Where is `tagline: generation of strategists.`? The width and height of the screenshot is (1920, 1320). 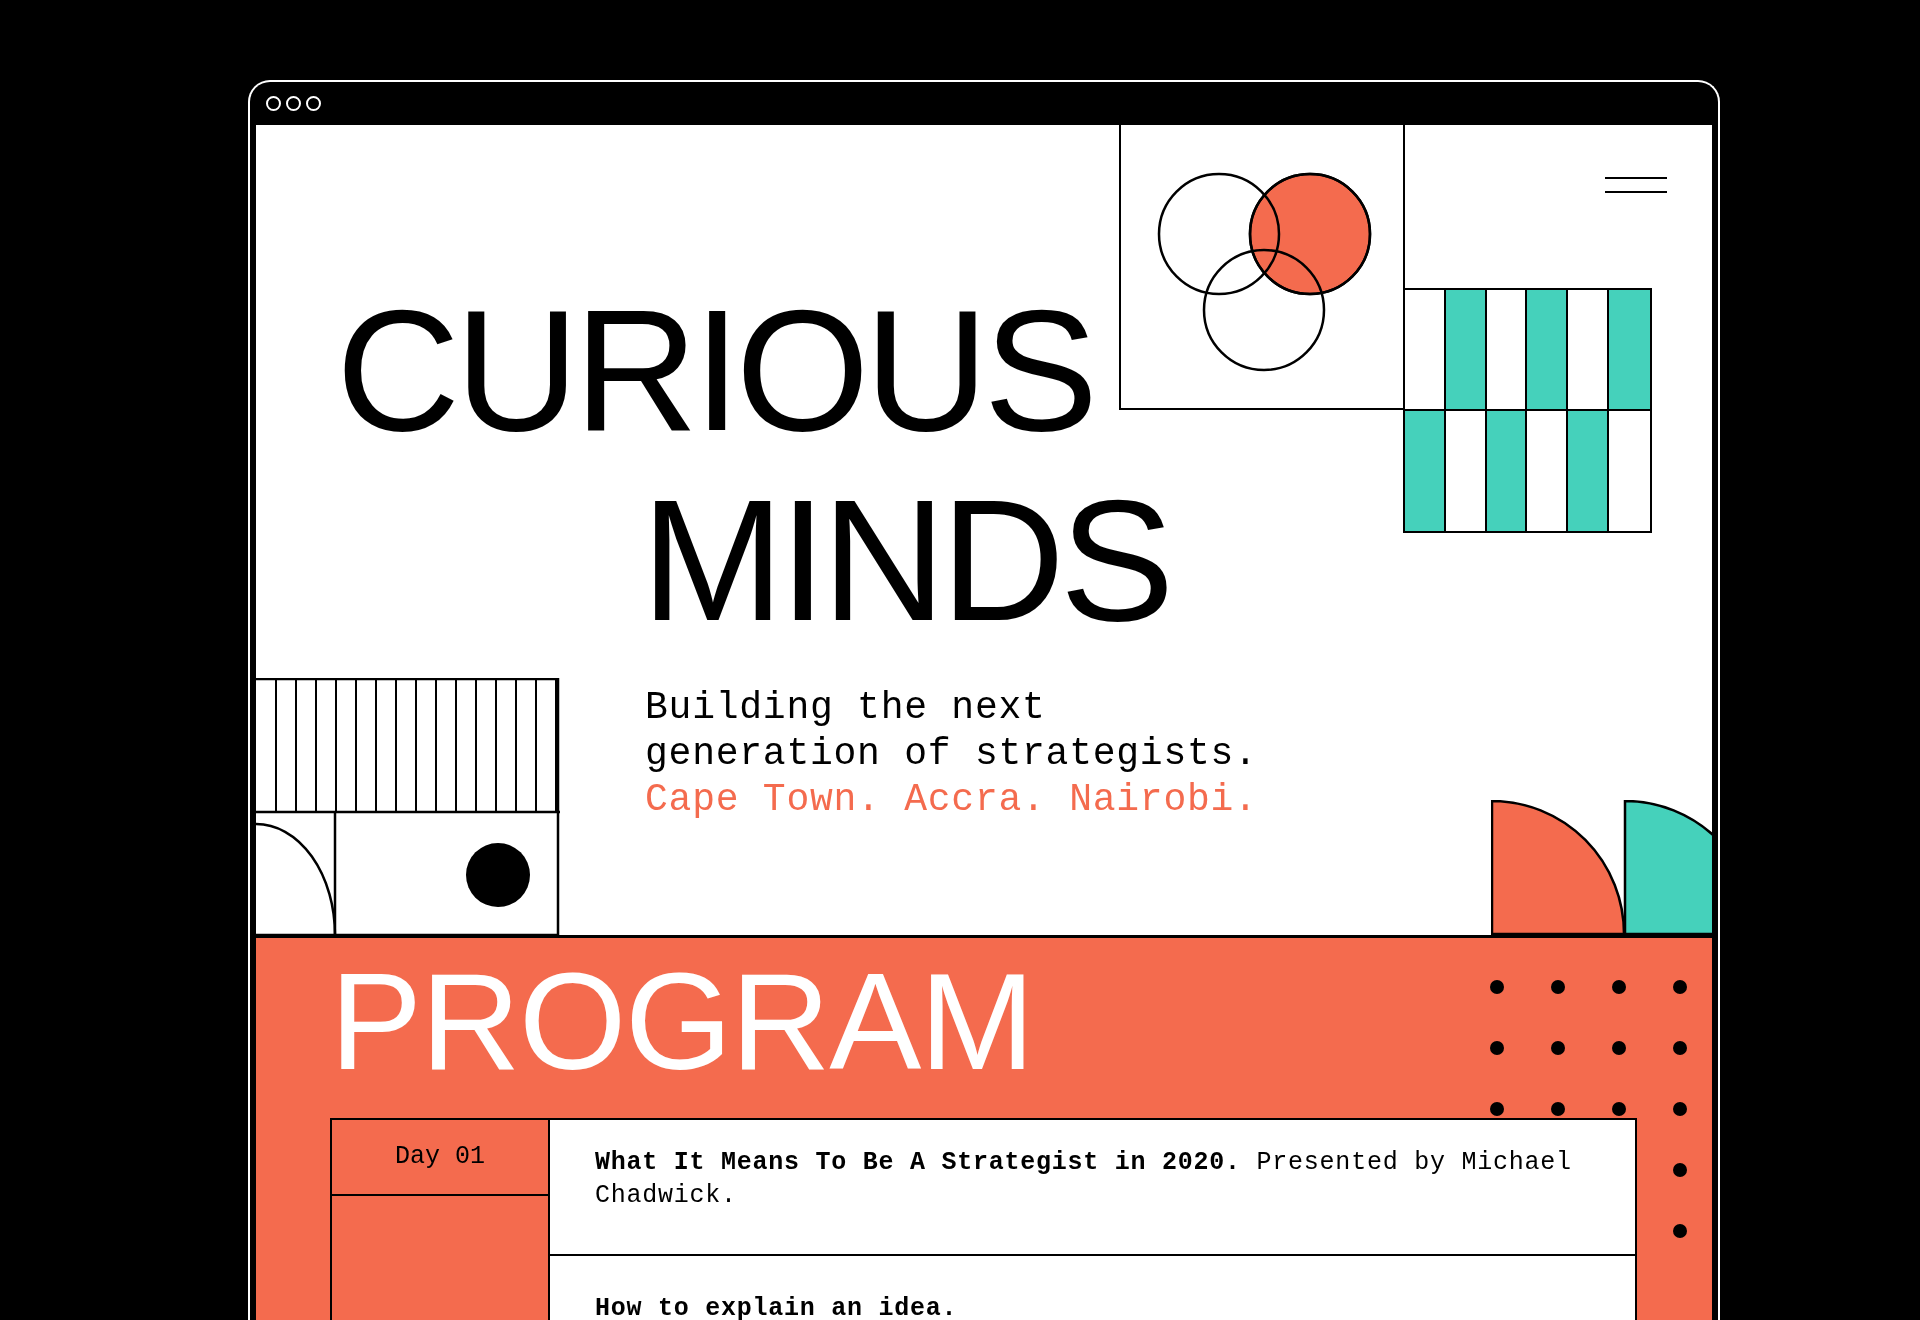 tagline: generation of strategists. is located at coordinates (951, 754).